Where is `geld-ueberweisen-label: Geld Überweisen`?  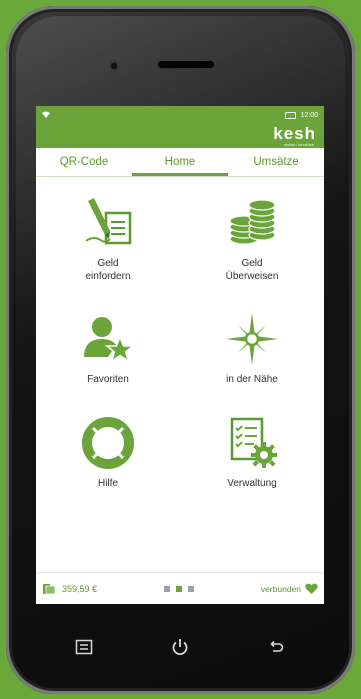 geld-ueberweisen-label: Geld Überweisen is located at coordinates (252, 270).